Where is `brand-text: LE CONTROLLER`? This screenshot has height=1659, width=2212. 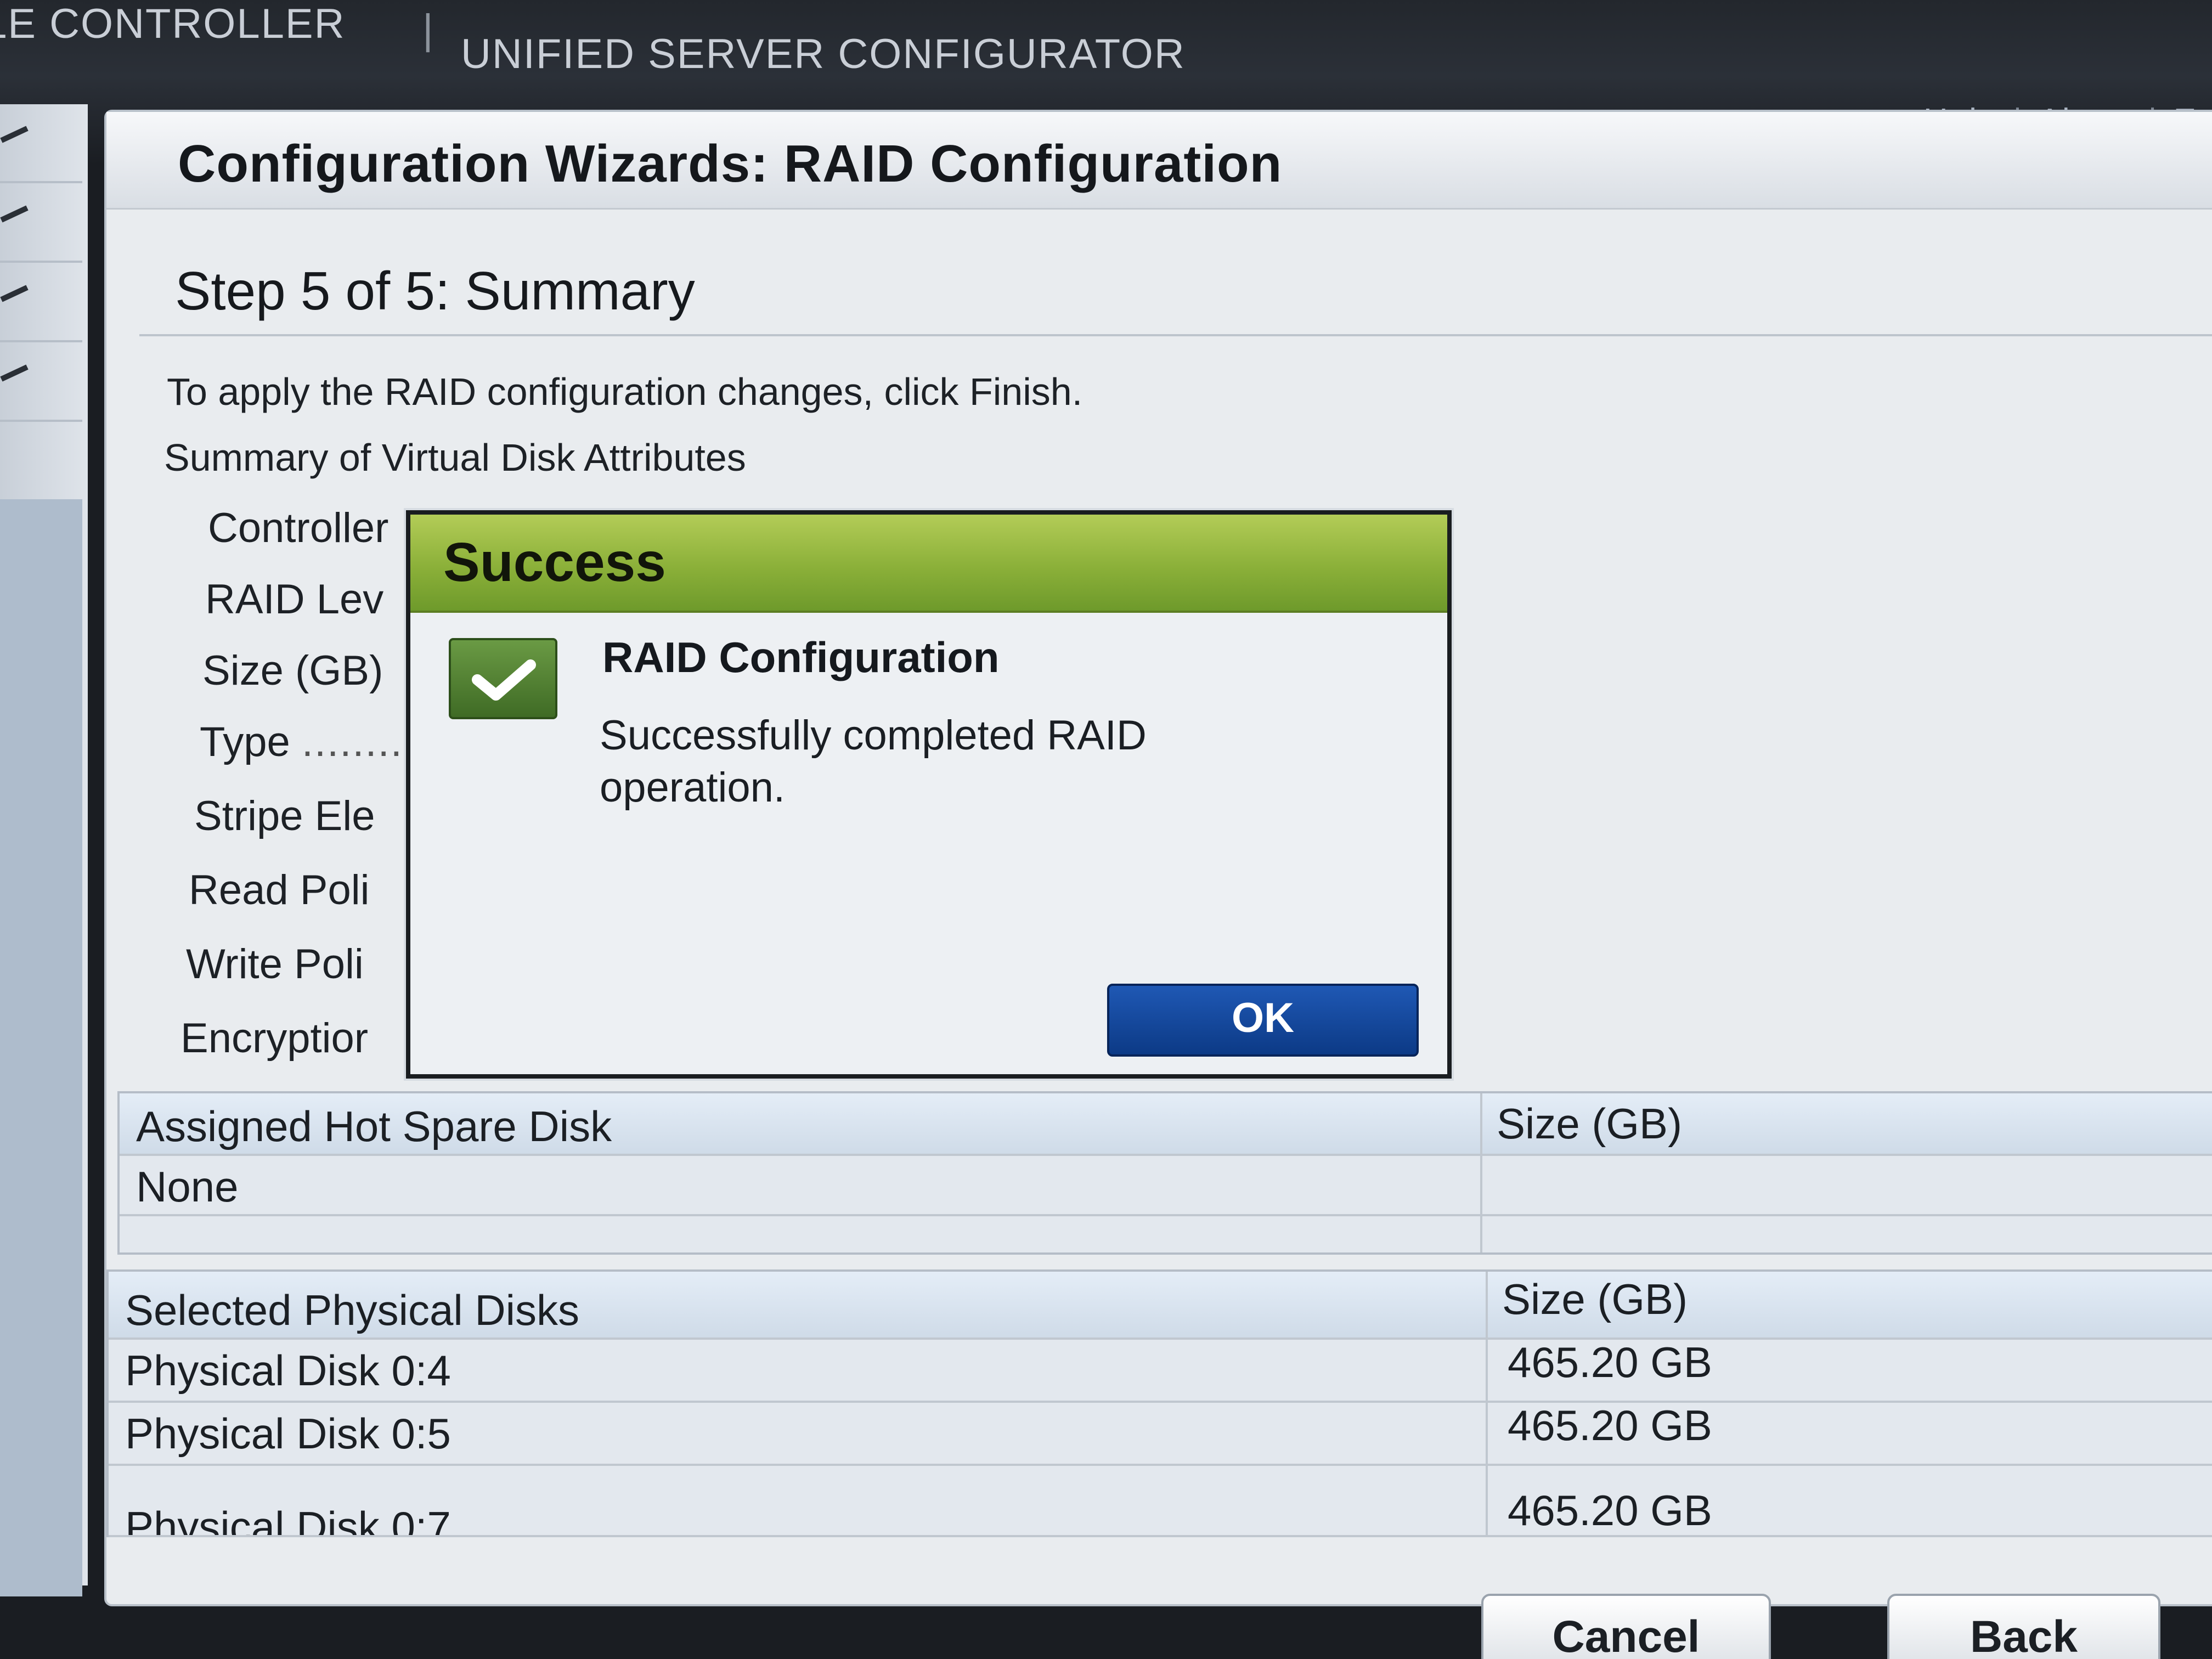 brand-text: LE CONTROLLER is located at coordinates (173, 24).